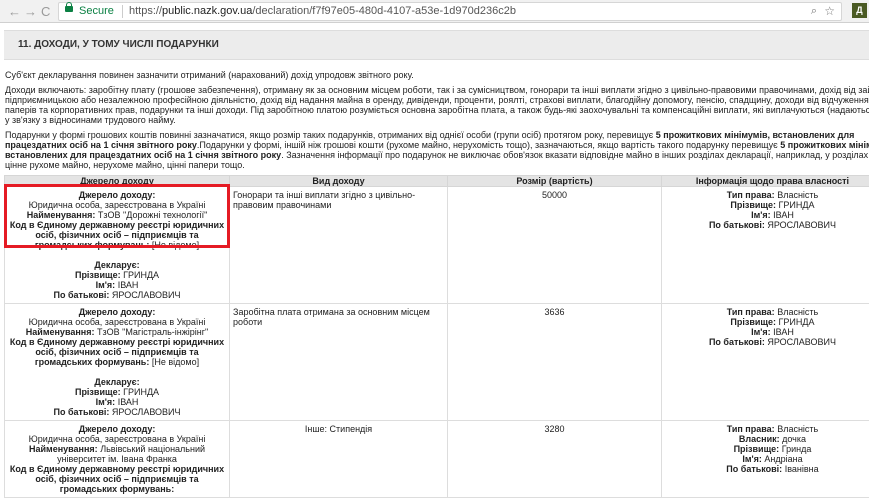 The image size is (869, 498). I want to click on size-cell: 50000, so click(555, 245).